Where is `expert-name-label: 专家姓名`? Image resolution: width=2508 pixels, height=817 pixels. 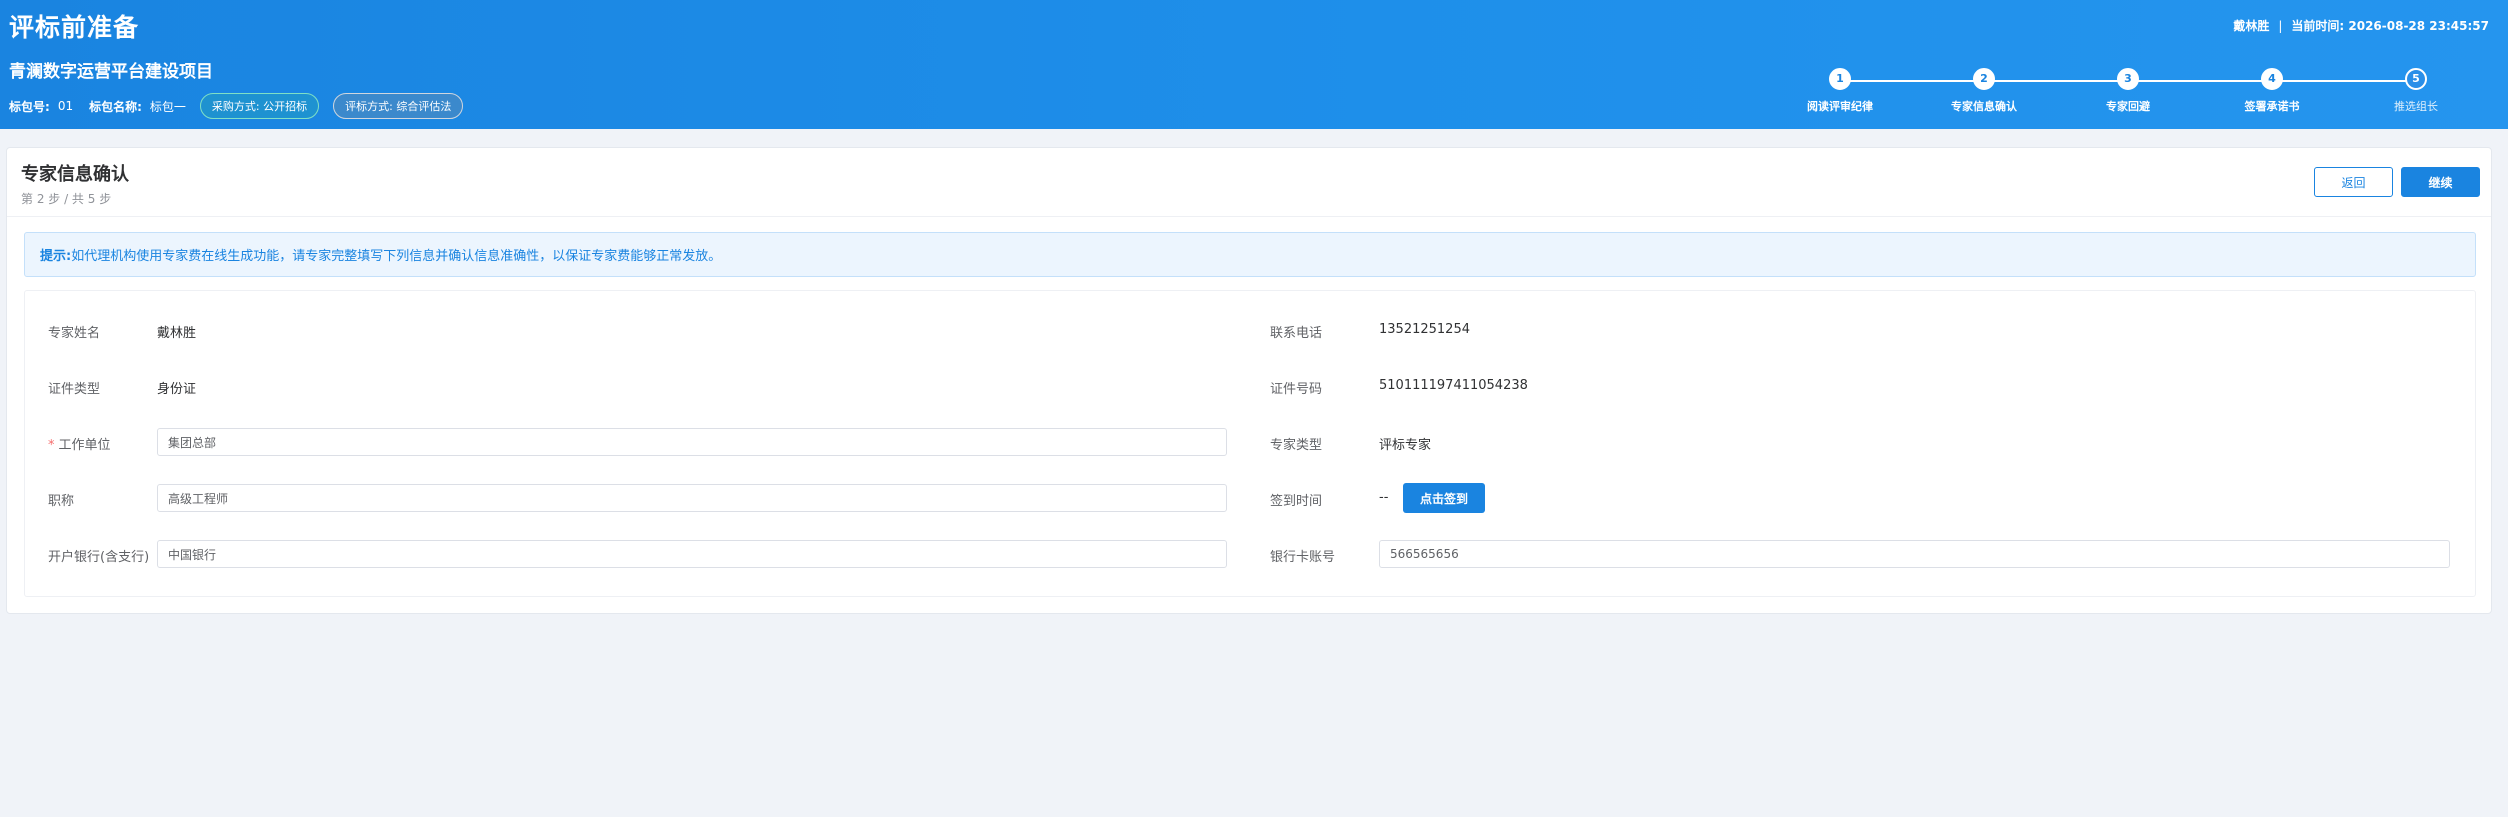
expert-name-label: 专家姓名 is located at coordinates (74, 333).